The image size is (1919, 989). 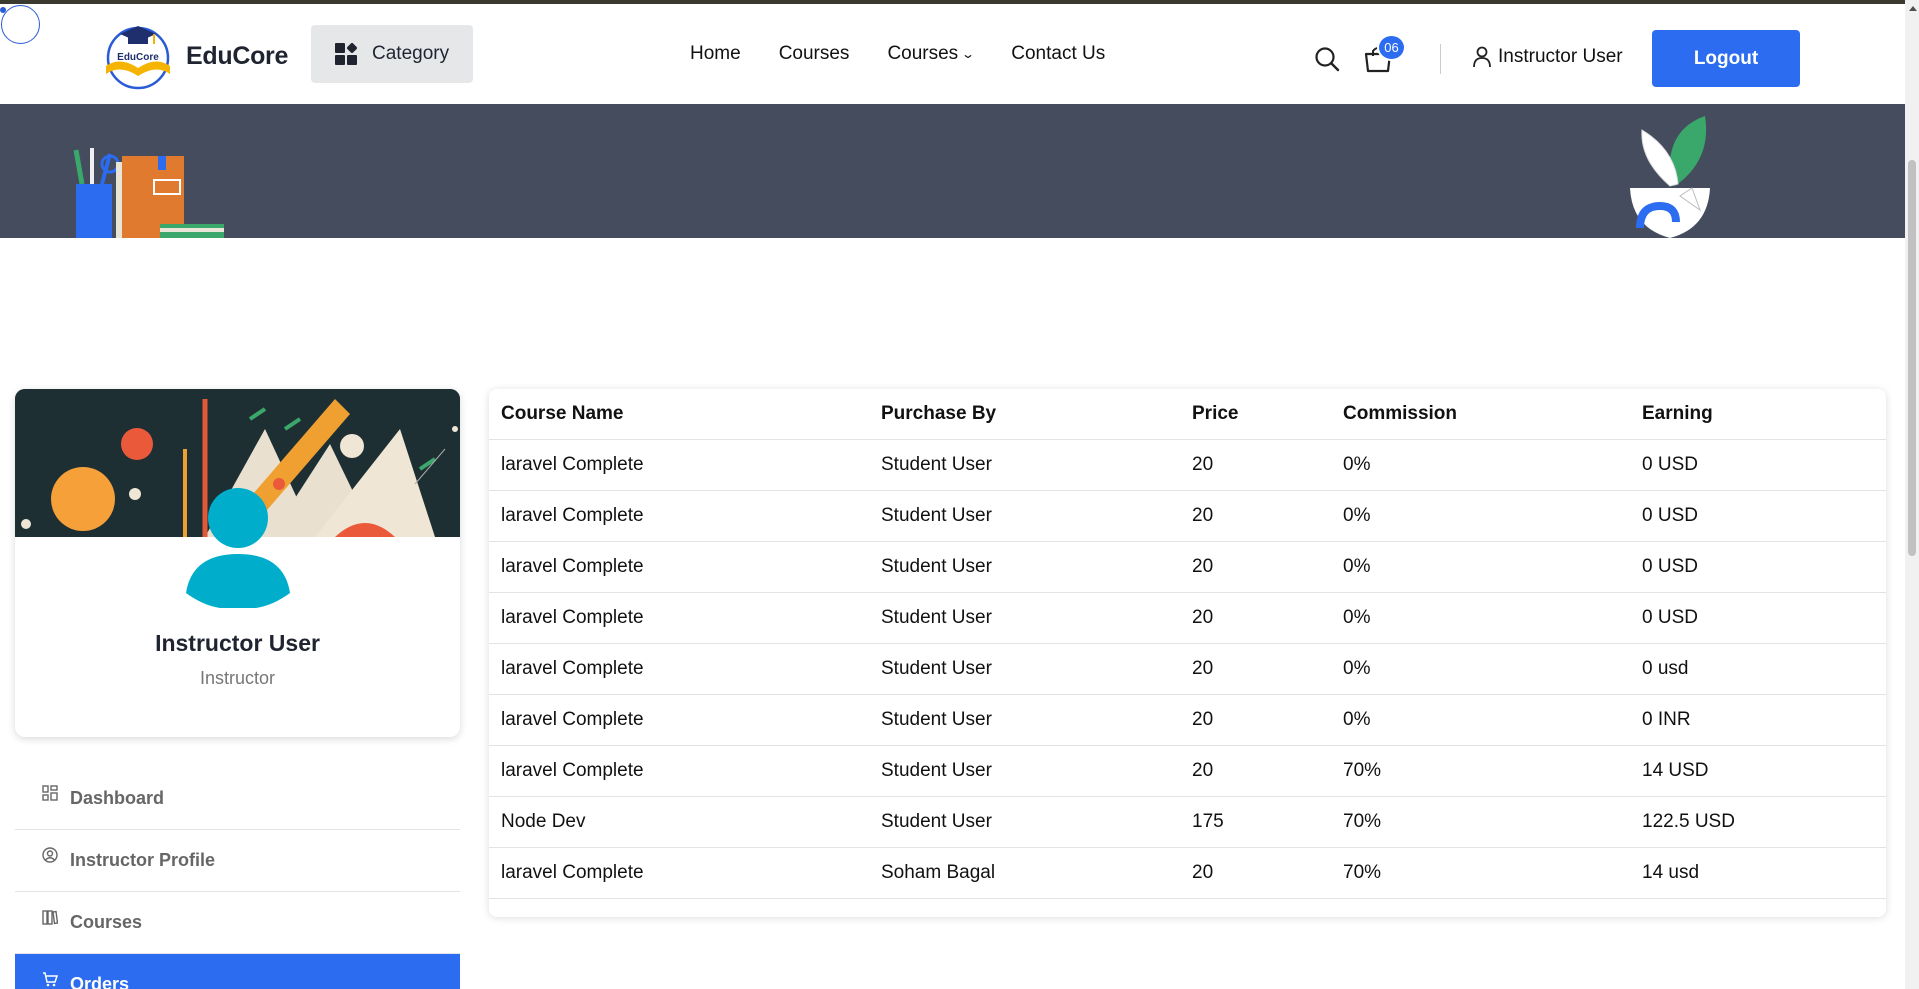 What do you see at coordinates (968, 54) in the screenshot?
I see `chevron-down-icon: ⌄` at bounding box center [968, 54].